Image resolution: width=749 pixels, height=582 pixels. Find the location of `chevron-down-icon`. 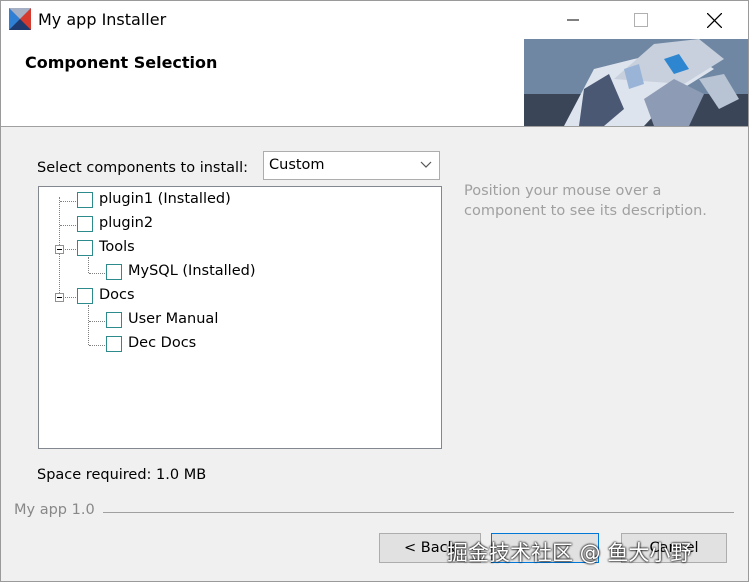

chevron-down-icon is located at coordinates (426, 164).